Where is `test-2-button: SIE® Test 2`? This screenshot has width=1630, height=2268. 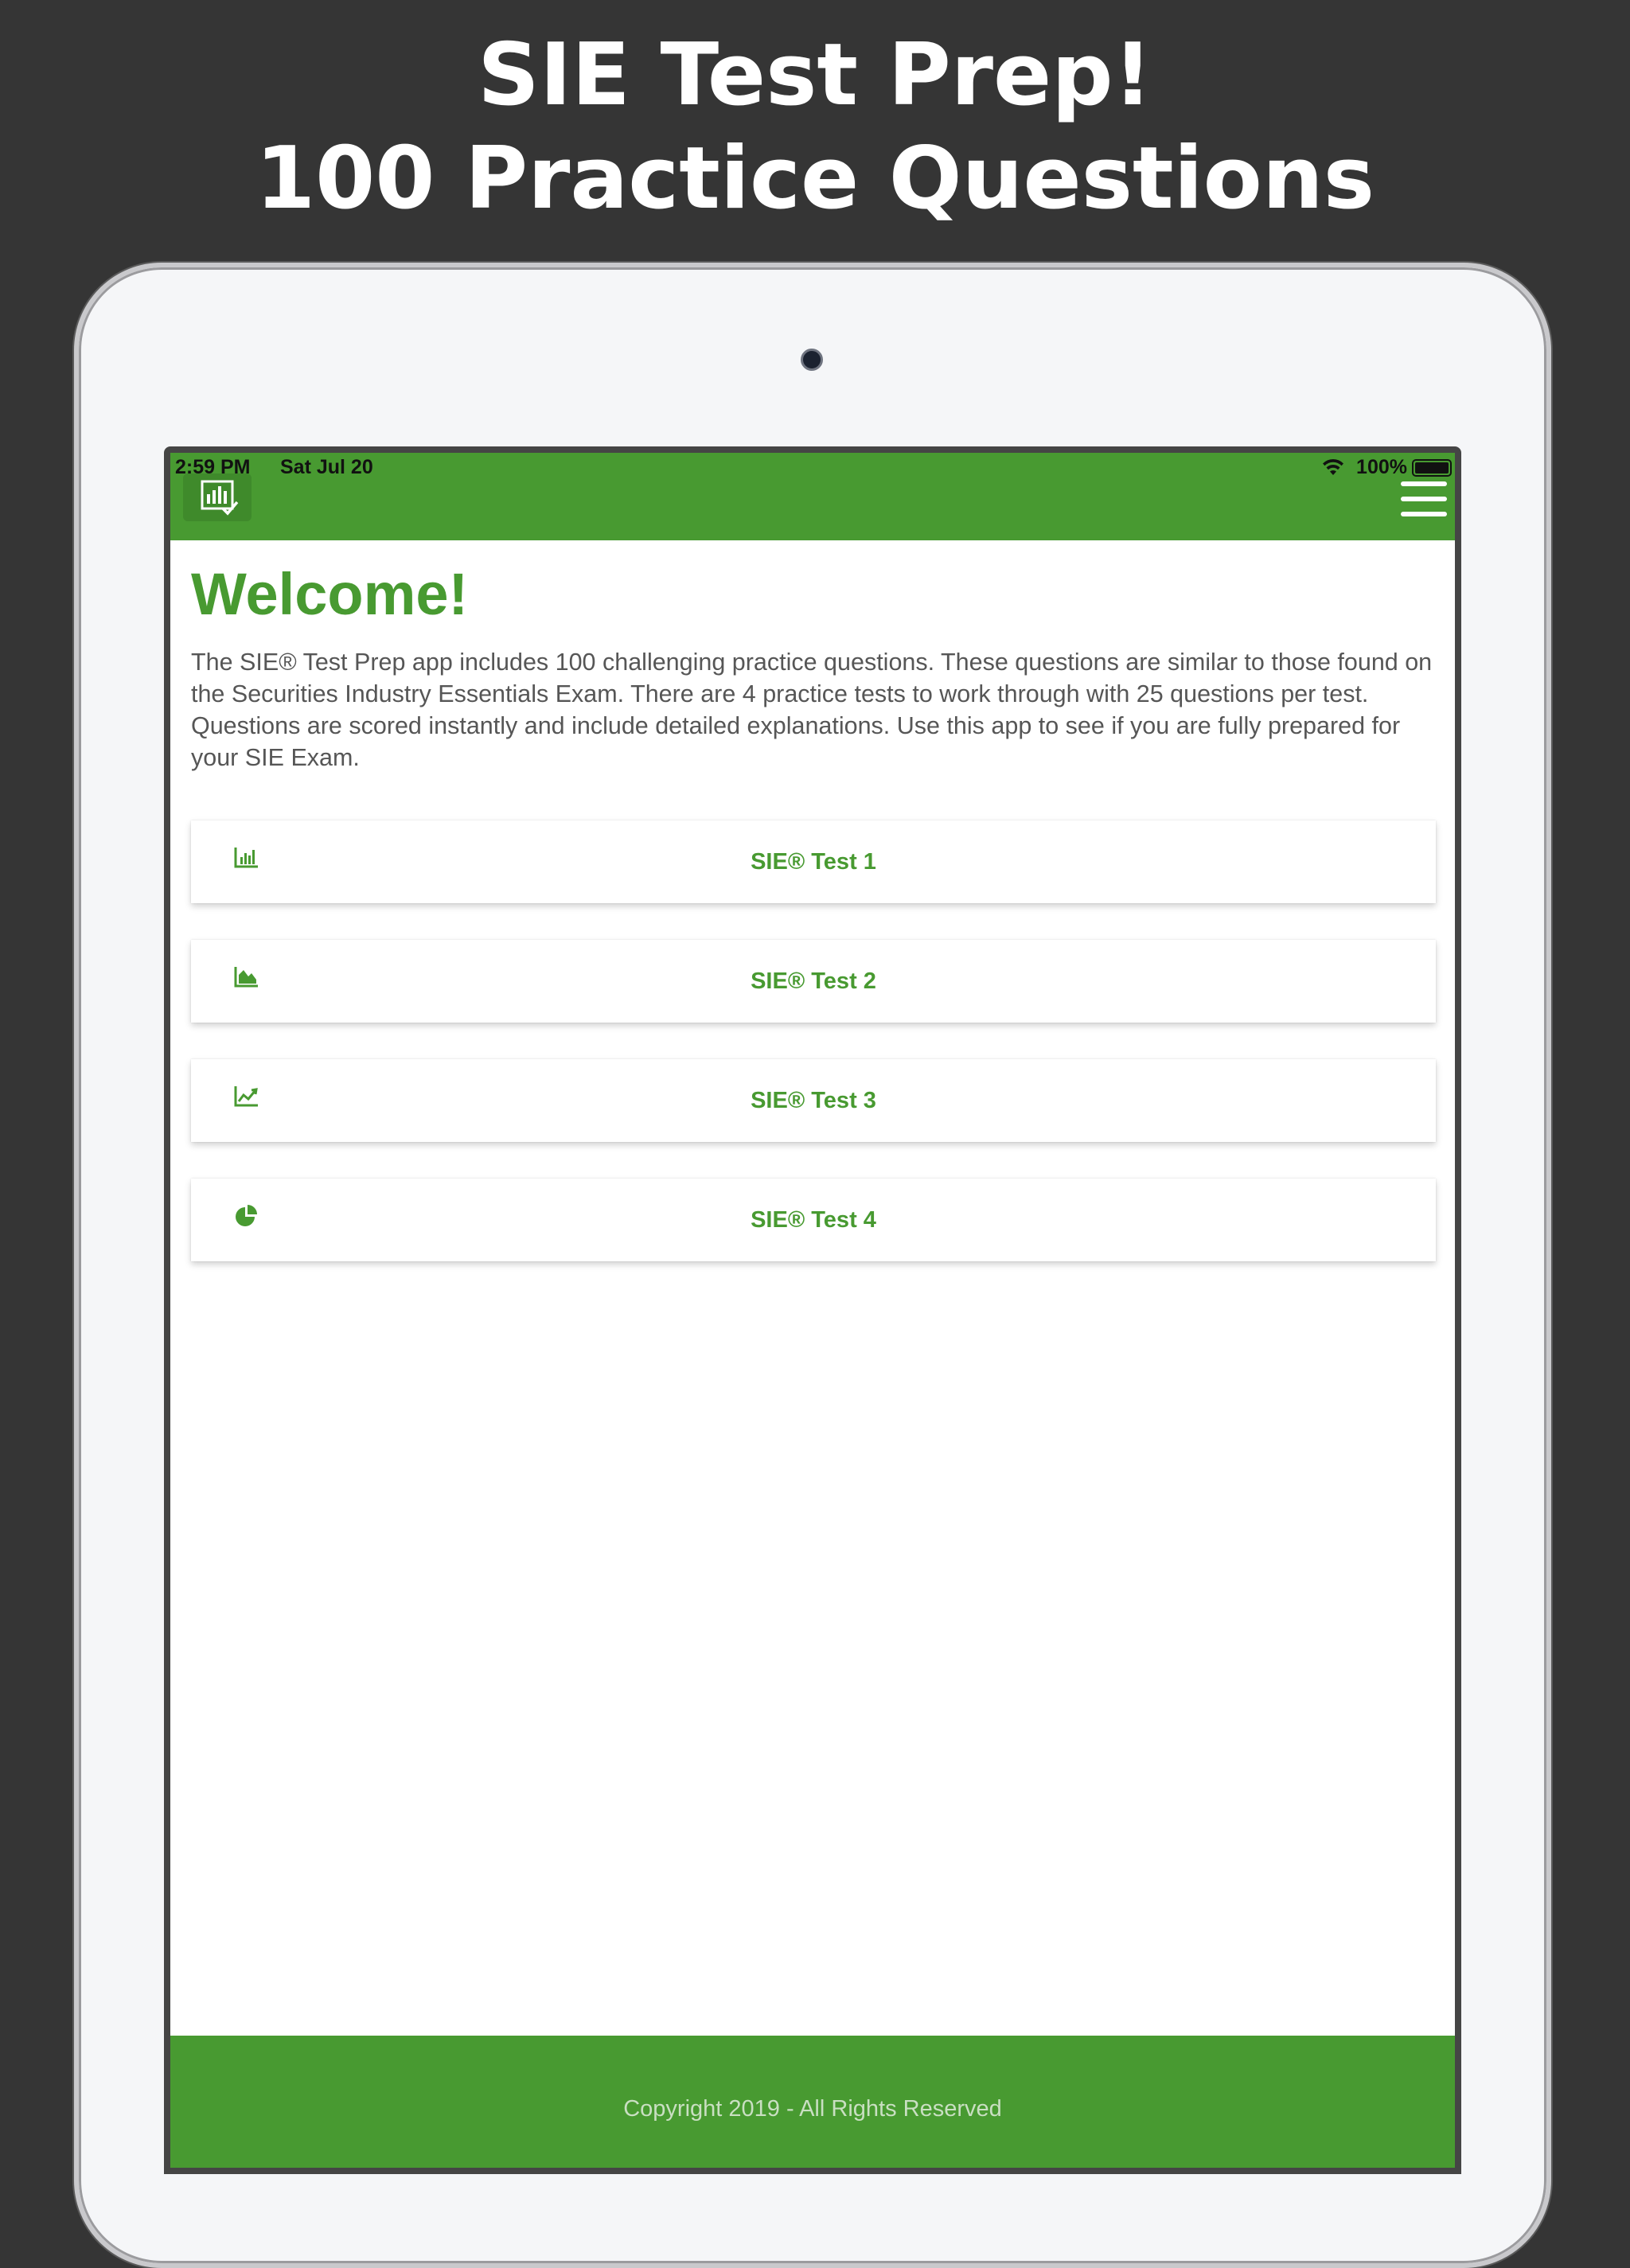 test-2-button: SIE® Test 2 is located at coordinates (813, 981).